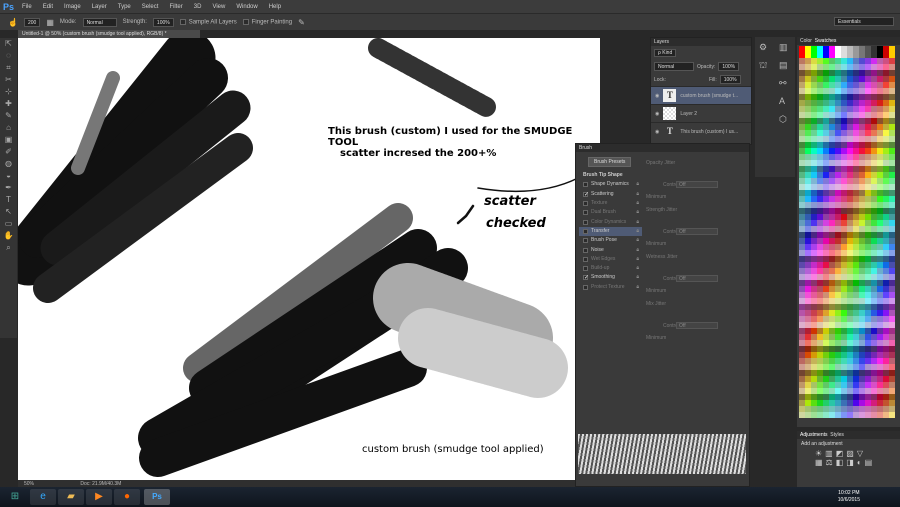  Describe the element at coordinates (782, 101) in the screenshot. I see `panel-dock-icon: A` at that location.